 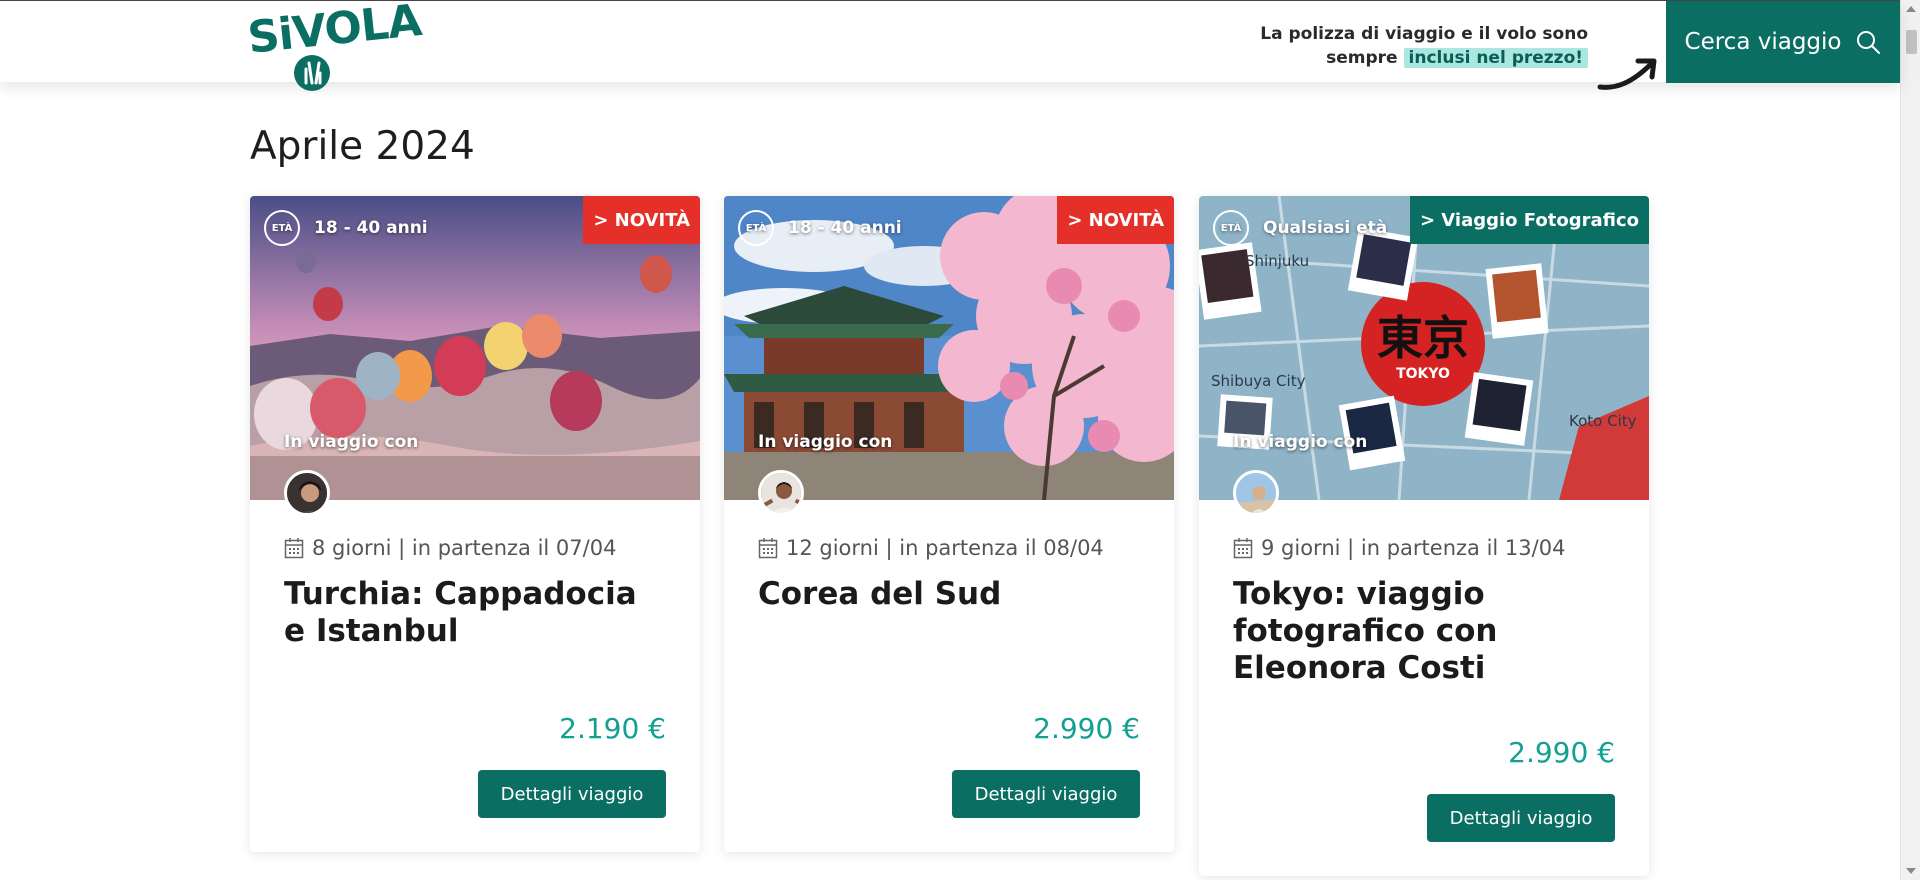 I want to click on promo-prefix: sempre, so click(x=1362, y=58).